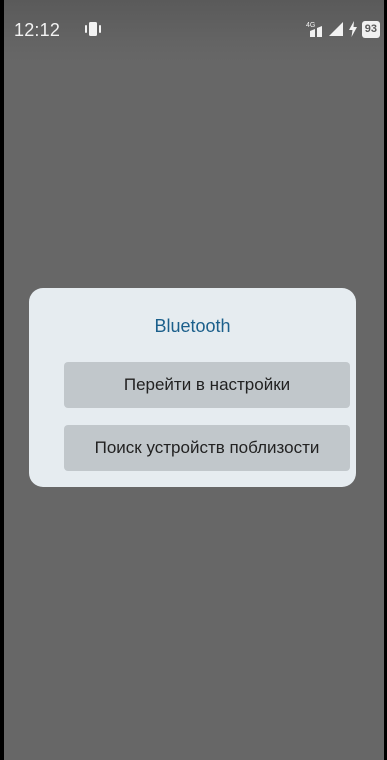 The width and height of the screenshot is (387, 760). What do you see at coordinates (93, 29) in the screenshot?
I see `vibrate-icon` at bounding box center [93, 29].